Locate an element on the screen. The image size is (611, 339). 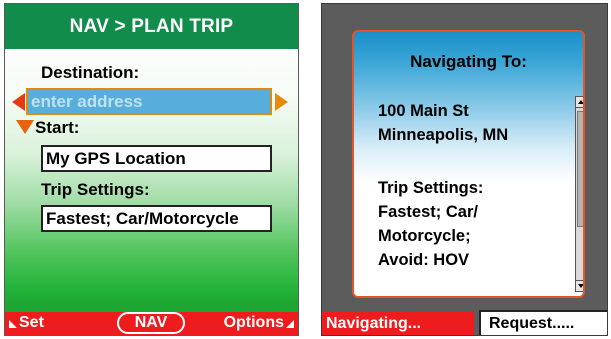
trip-settings-field: Fastest; Car/Motorcycle is located at coordinates (156, 218).